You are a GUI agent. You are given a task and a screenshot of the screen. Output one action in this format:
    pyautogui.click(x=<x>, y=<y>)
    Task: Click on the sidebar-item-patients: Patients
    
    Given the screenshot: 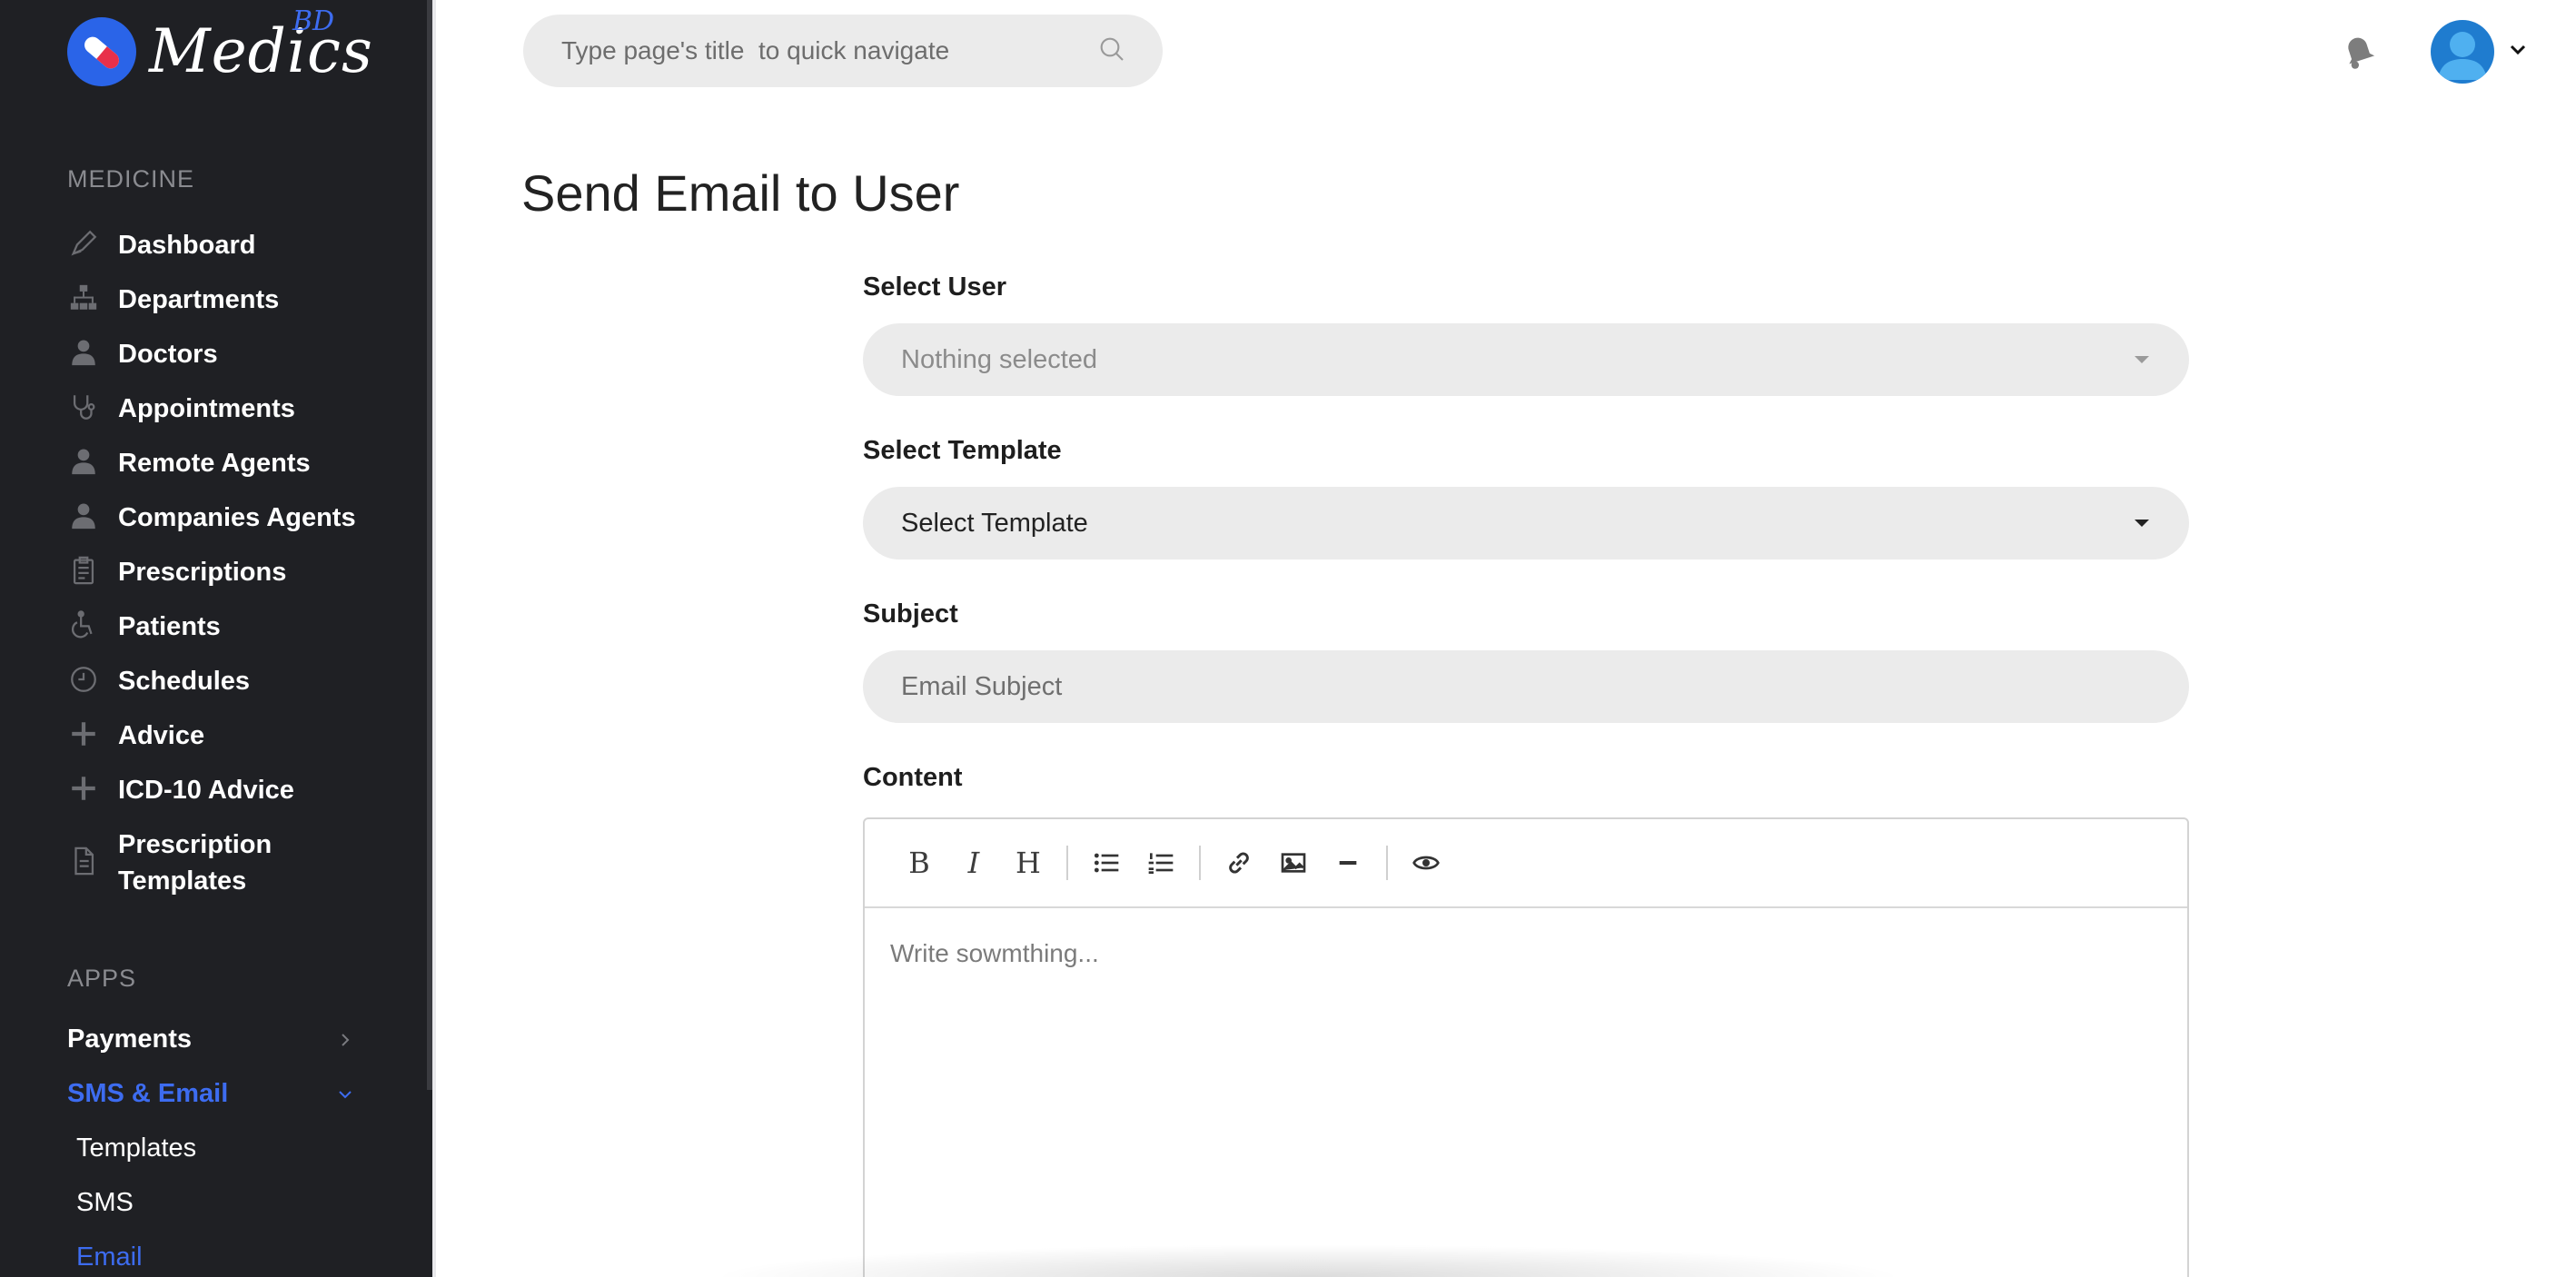 What is the action you would take?
    pyautogui.click(x=144, y=627)
    